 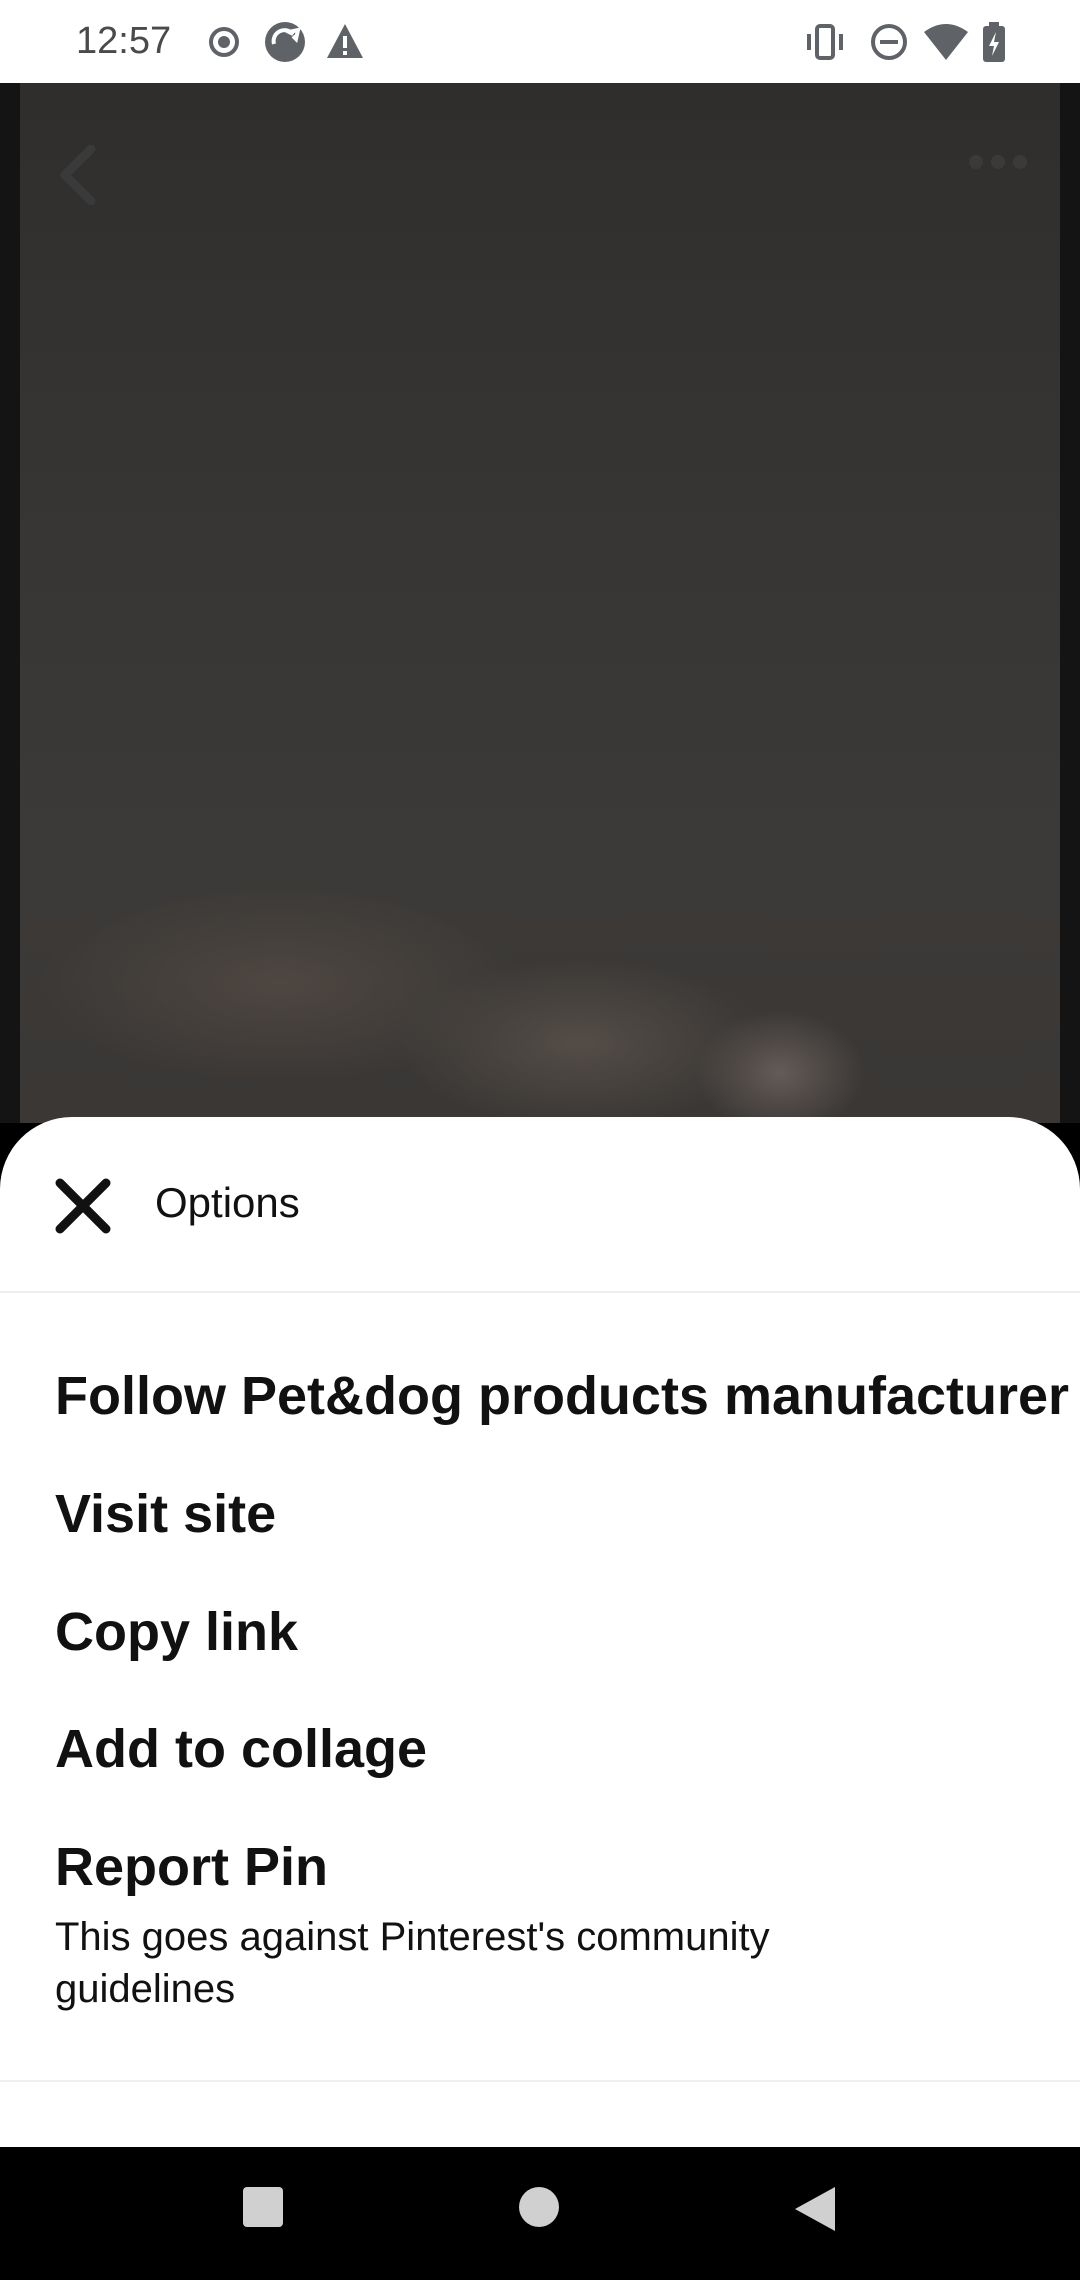 I want to click on do-not-disturb-icon, so click(x=889, y=44).